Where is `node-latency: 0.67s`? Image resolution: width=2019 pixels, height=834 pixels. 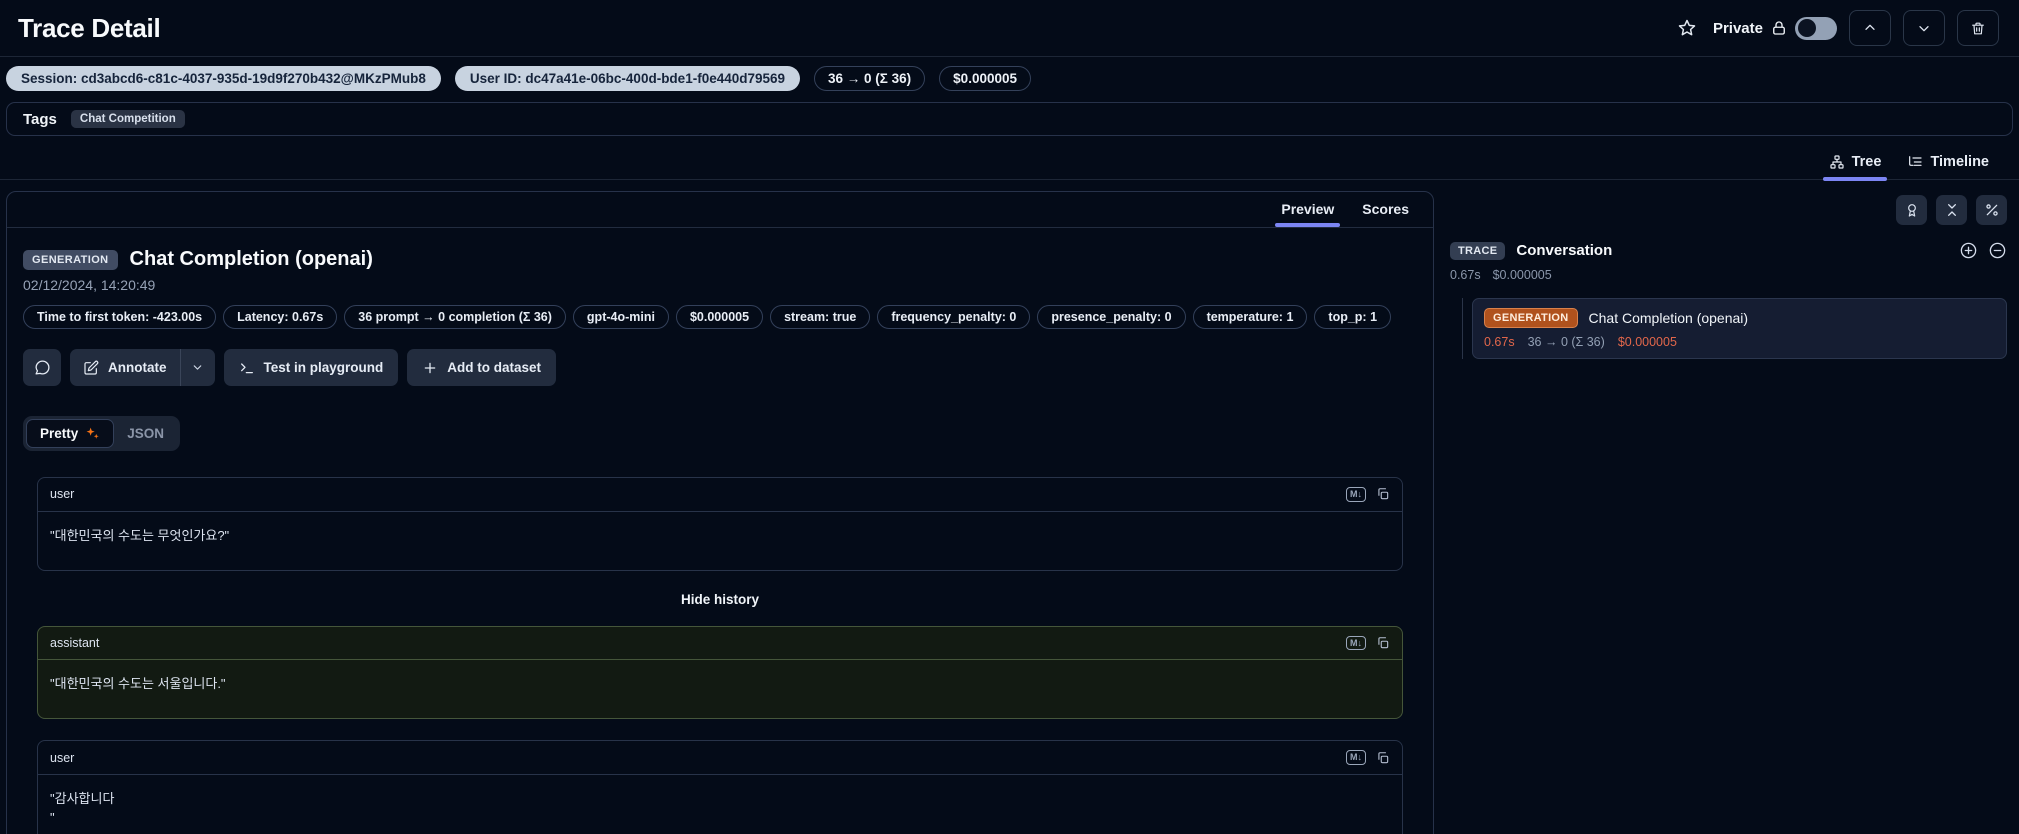 node-latency: 0.67s is located at coordinates (1499, 342).